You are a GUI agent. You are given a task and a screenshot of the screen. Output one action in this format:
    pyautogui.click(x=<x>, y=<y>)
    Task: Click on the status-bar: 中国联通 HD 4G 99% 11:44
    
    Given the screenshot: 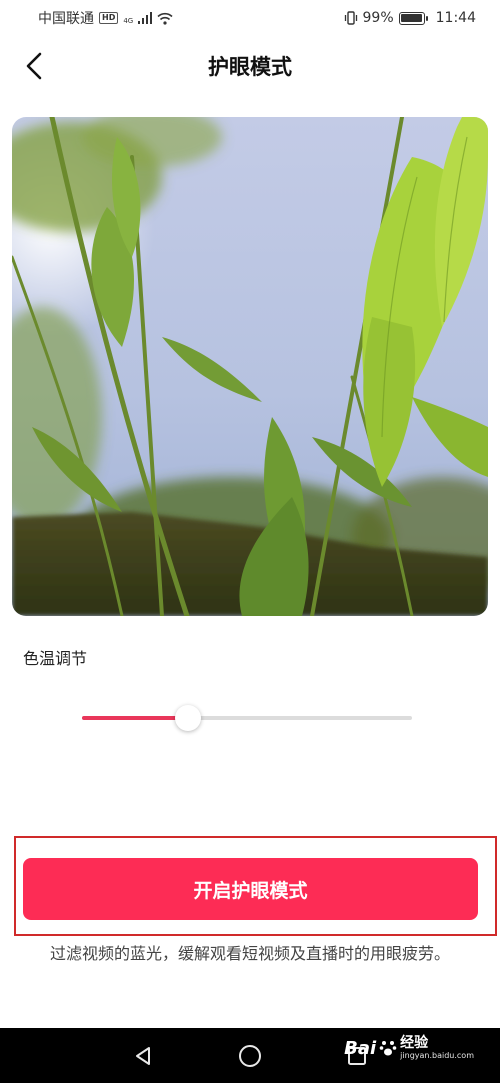 What is the action you would take?
    pyautogui.click(x=250, y=18)
    